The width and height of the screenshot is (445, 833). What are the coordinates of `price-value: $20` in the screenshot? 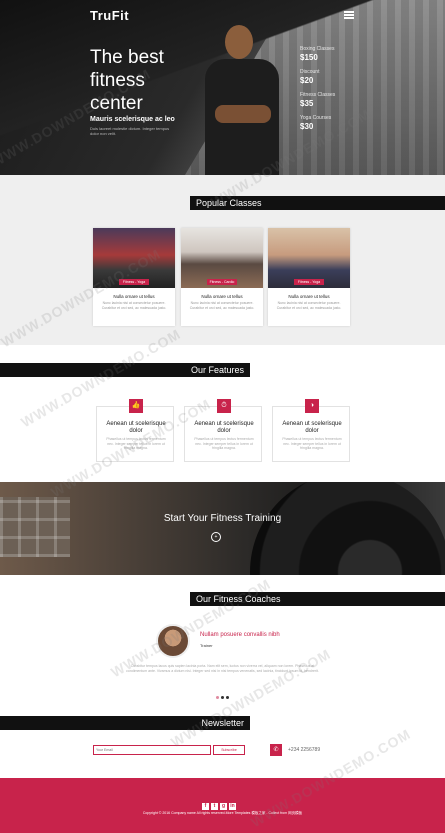 It's located at (307, 80).